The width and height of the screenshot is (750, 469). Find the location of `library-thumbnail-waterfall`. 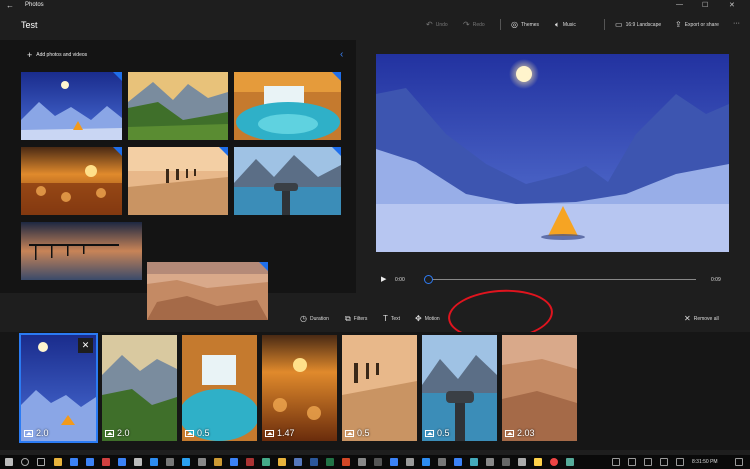

library-thumbnail-waterfall is located at coordinates (287, 106).